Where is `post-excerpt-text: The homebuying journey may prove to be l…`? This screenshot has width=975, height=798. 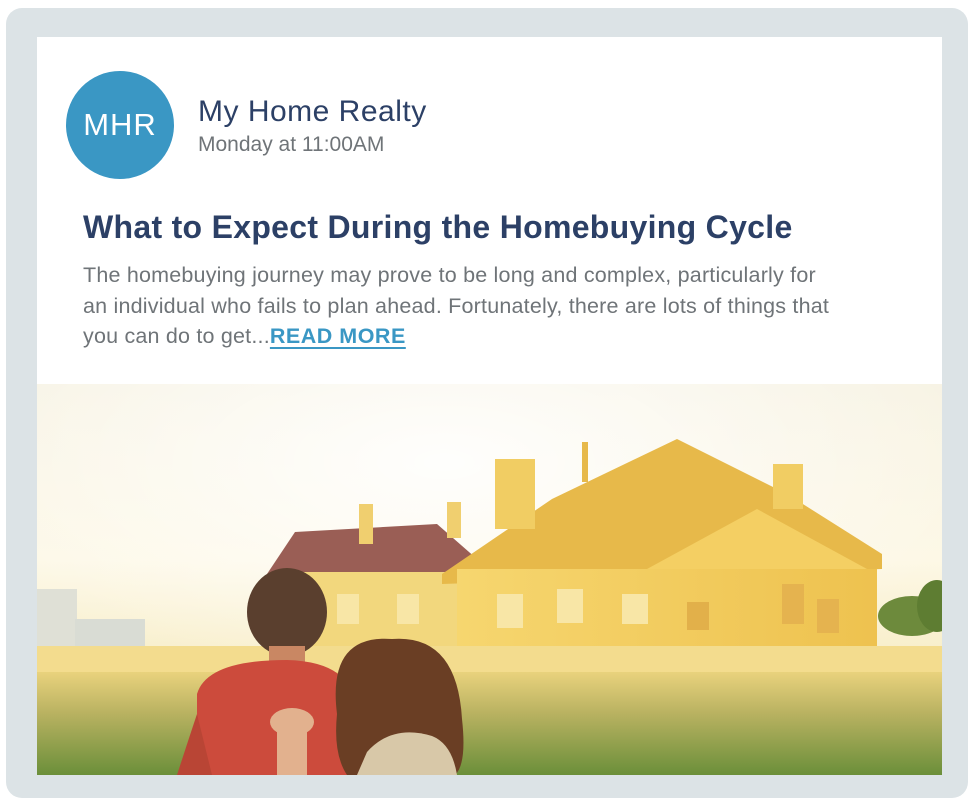
post-excerpt-text: The homebuying journey may prove to be l… is located at coordinates (456, 305).